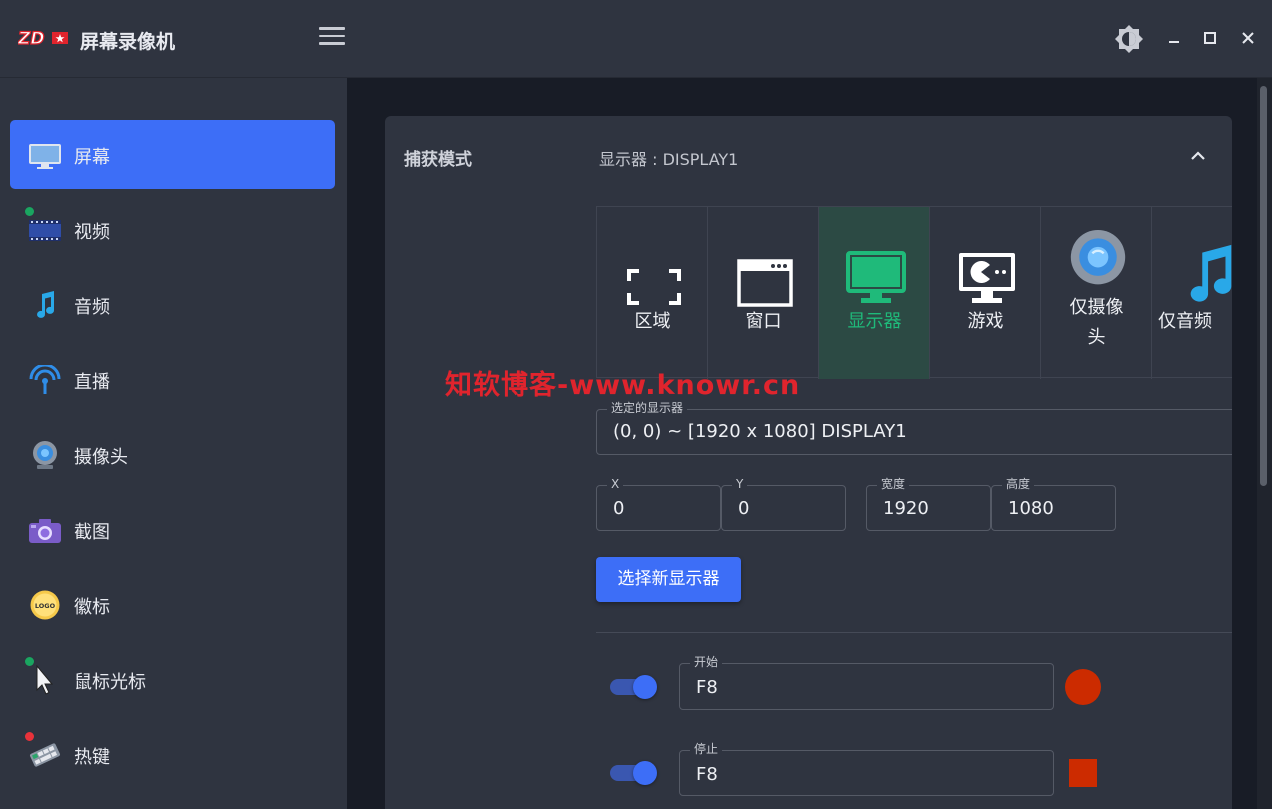  I want to click on field-value: 1920, so click(906, 508).